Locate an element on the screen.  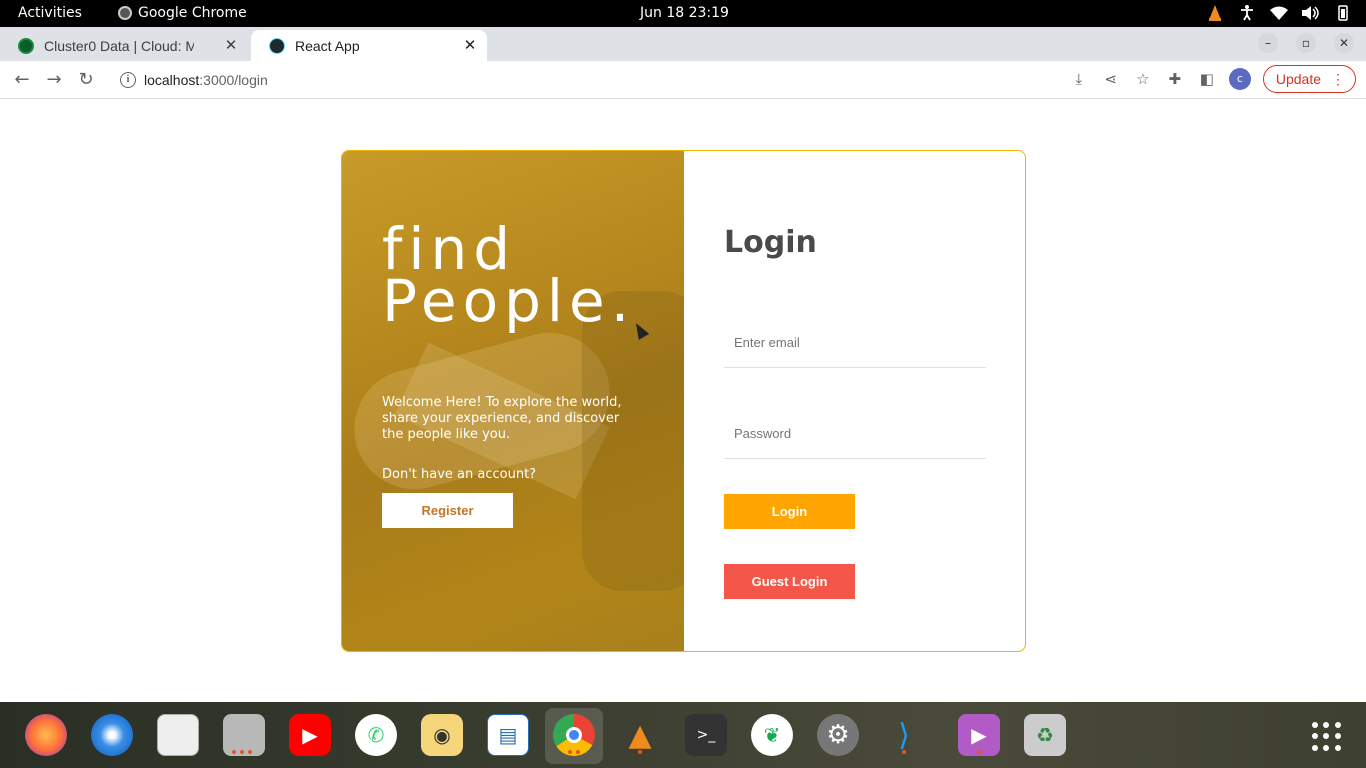
brand-logo: find People. is located at coordinates (509, 277).